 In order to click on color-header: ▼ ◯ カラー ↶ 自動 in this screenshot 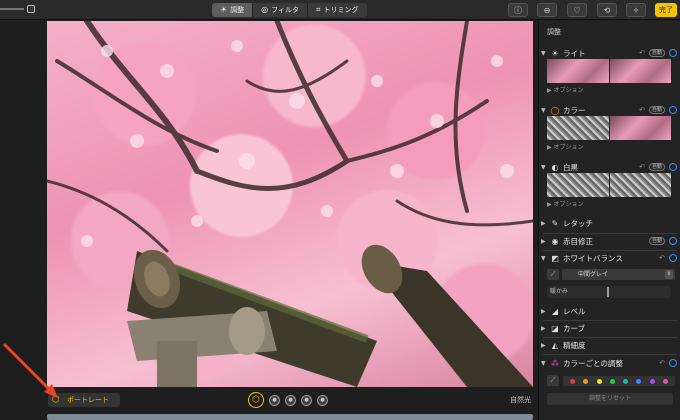, I will do `click(609, 110)`.